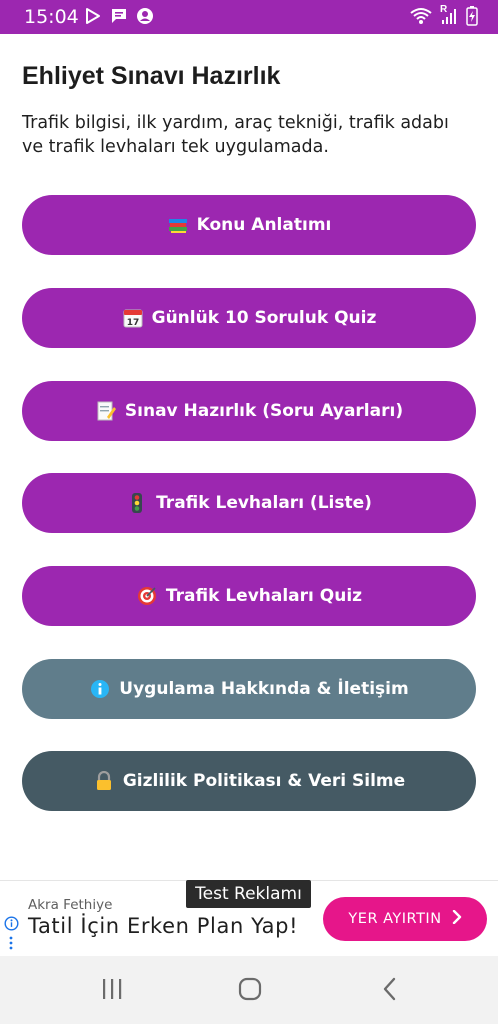 The image size is (498, 1024). I want to click on chevron-right-icon, so click(457, 918).